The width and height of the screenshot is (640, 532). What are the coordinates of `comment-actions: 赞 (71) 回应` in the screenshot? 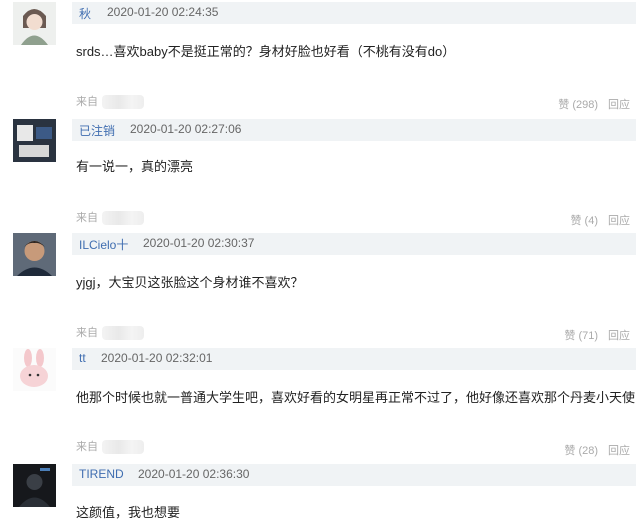 It's located at (597, 335).